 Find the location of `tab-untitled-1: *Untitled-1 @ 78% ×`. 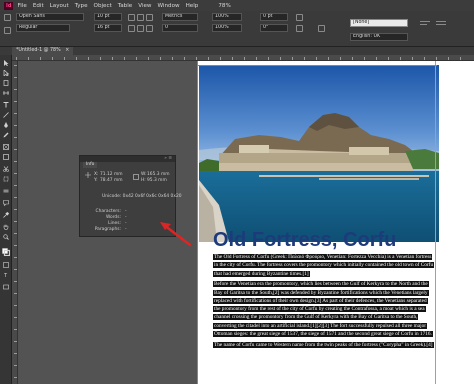

tab-untitled-1: *Untitled-1 @ 78% × is located at coordinates (43, 51).